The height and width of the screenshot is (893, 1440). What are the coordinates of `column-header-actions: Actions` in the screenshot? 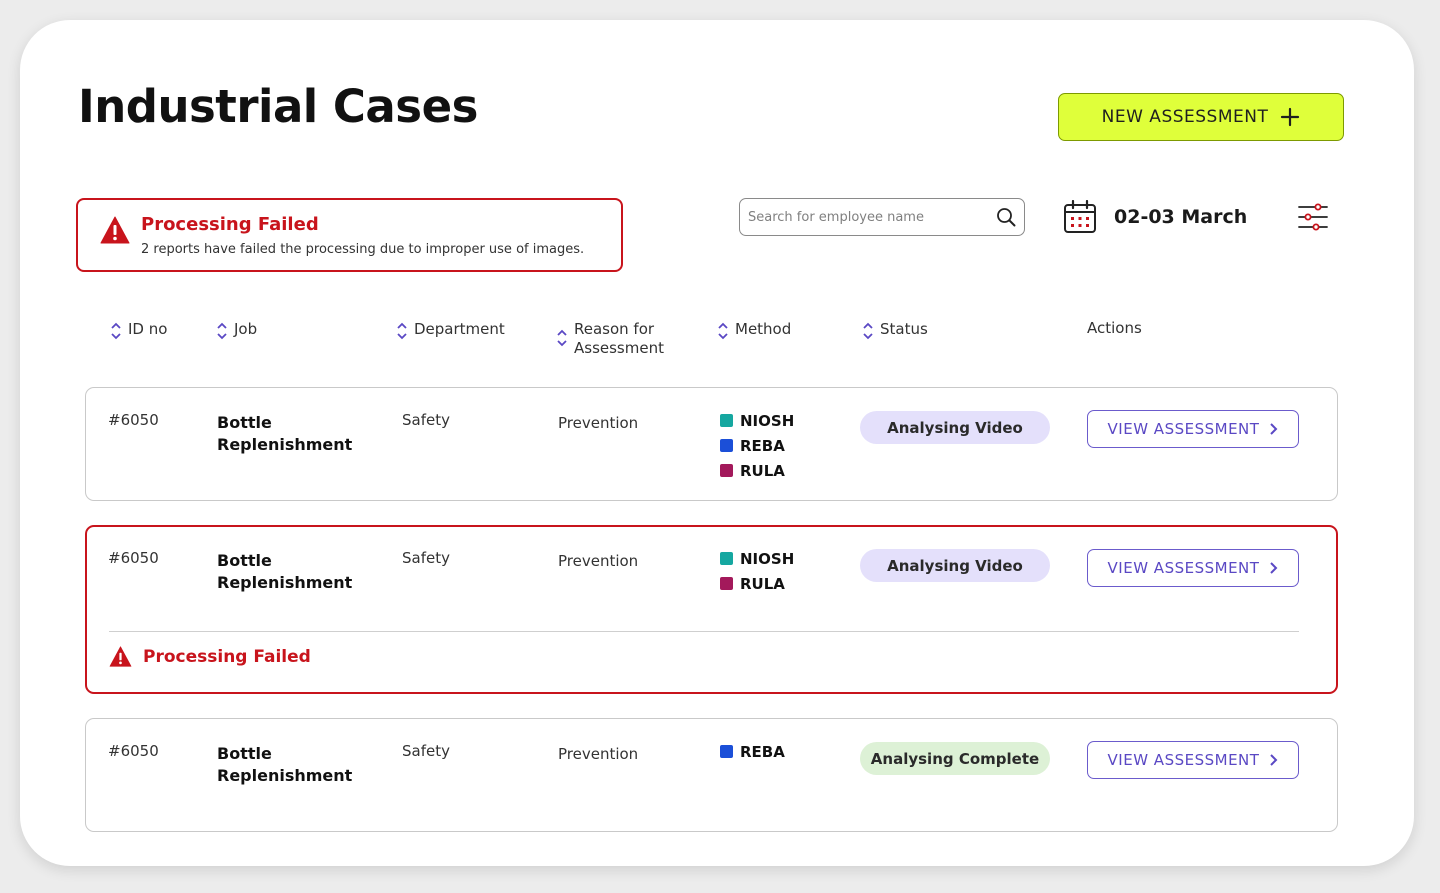 It's located at (1114, 328).